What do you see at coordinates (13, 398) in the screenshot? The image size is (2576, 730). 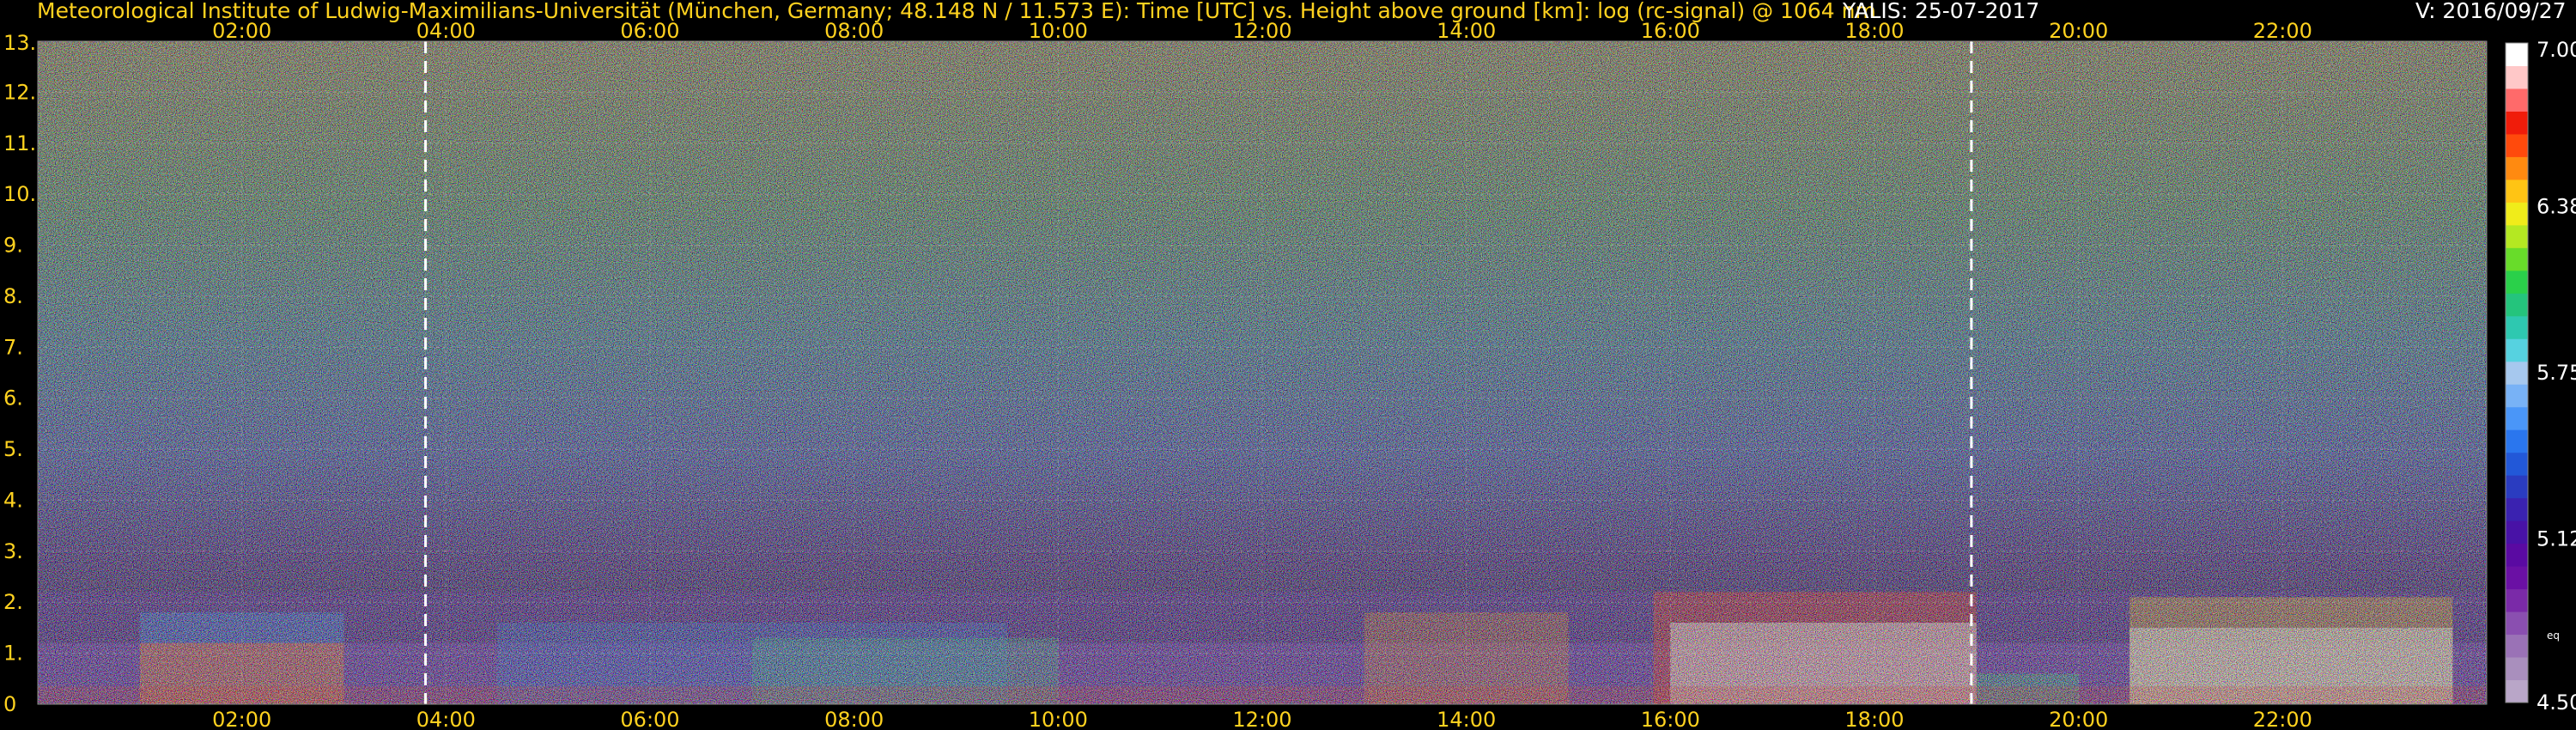 I see `y-tick-label: 6.` at bounding box center [13, 398].